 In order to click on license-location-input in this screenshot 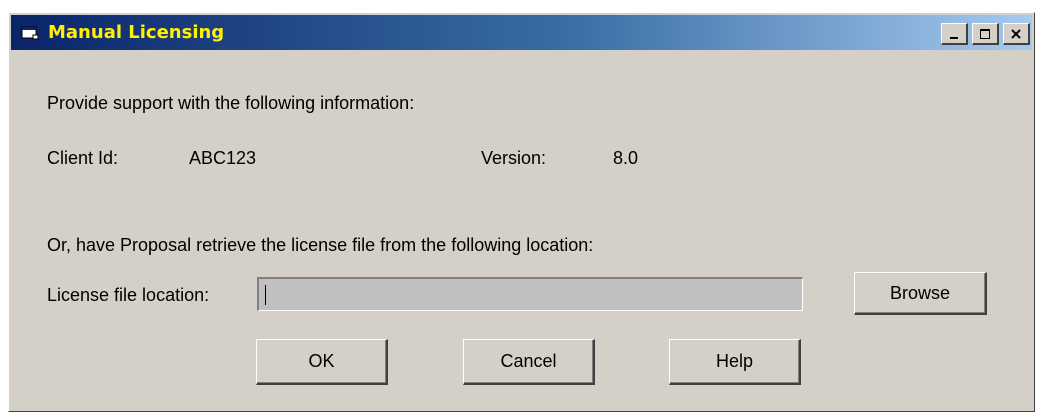, I will do `click(530, 294)`.